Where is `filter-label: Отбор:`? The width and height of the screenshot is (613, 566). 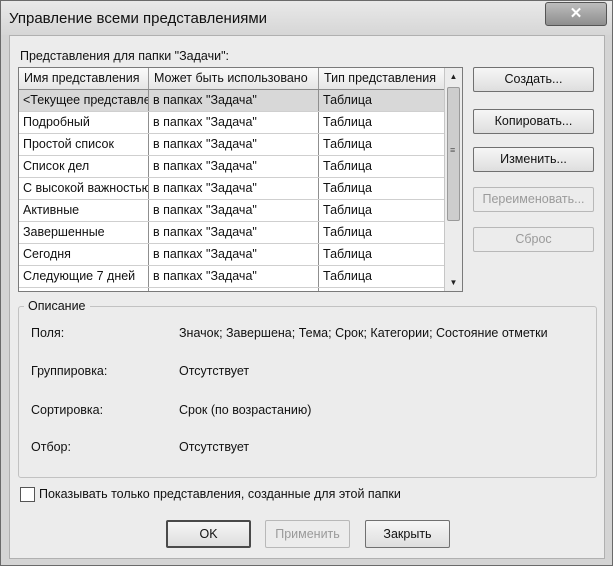
filter-label: Отбор: is located at coordinates (51, 447).